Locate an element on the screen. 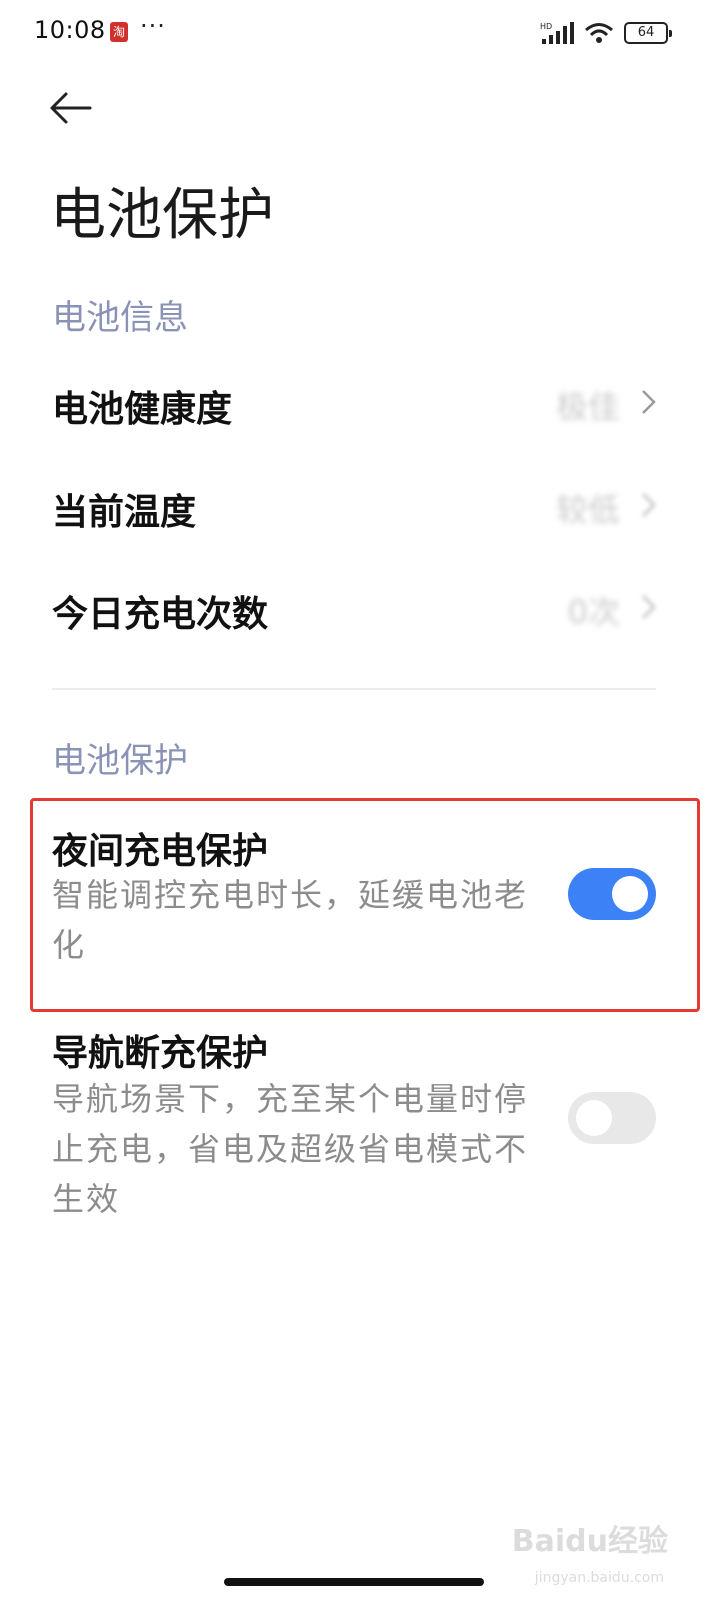 Image resolution: width=720 pixels, height=1600 pixels. info-value: 较低 is located at coordinates (587, 510).